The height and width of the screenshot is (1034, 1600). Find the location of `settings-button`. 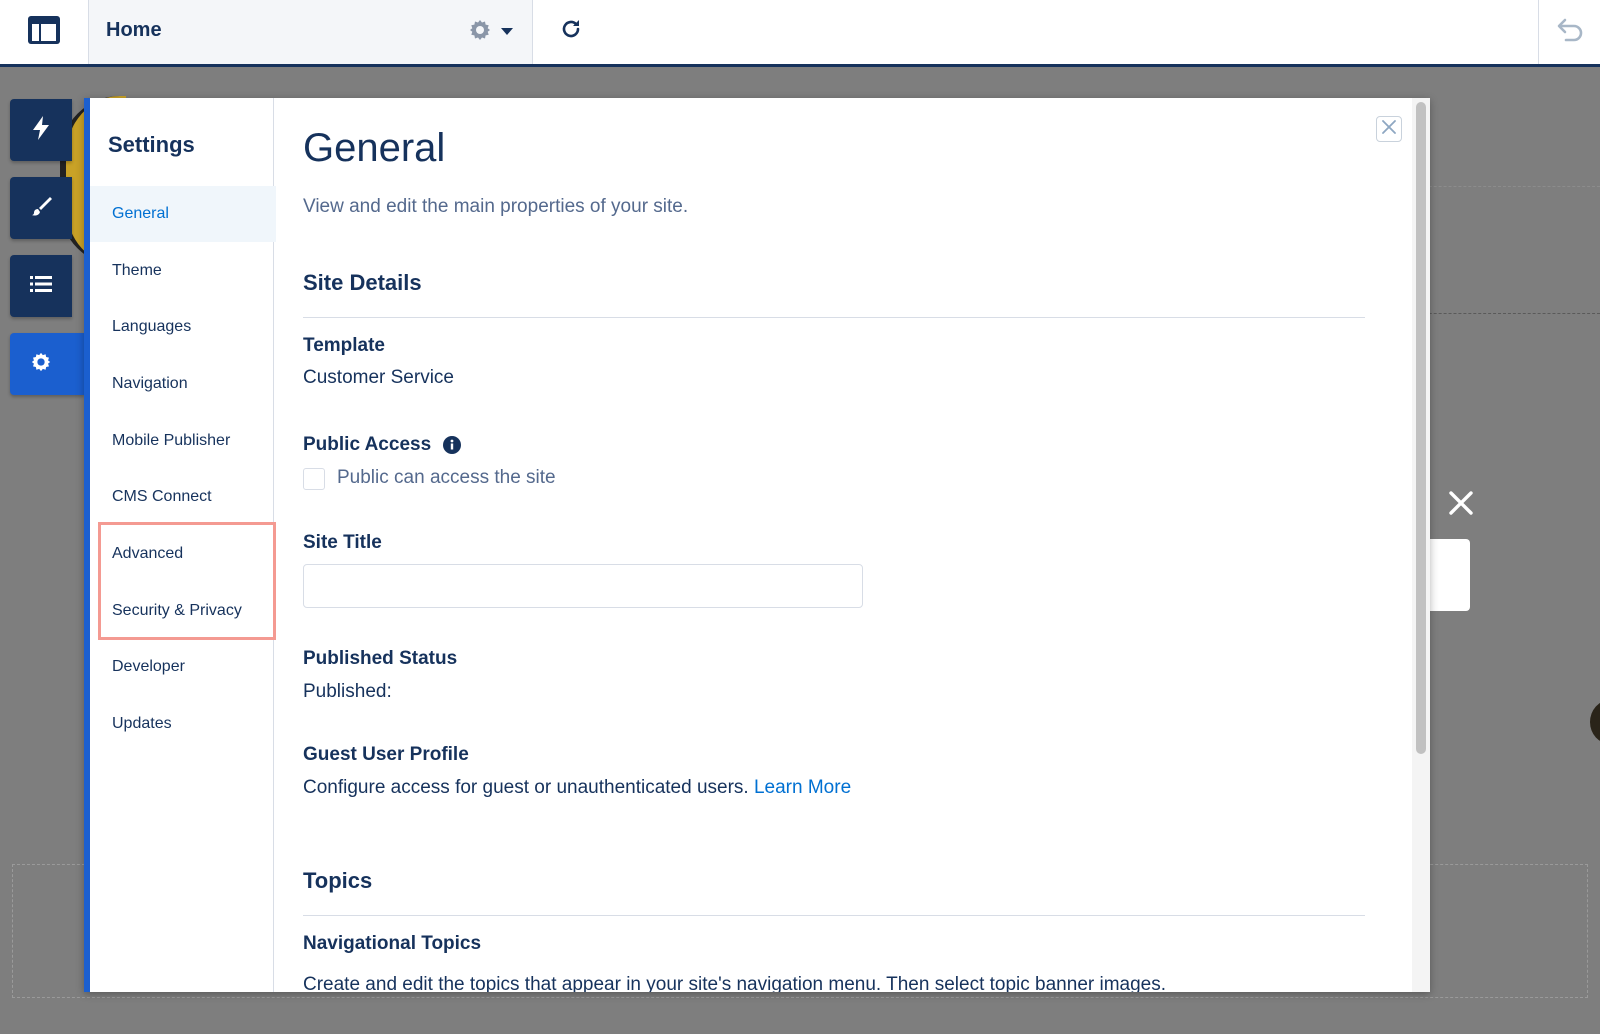

settings-button is located at coordinates (47, 364).